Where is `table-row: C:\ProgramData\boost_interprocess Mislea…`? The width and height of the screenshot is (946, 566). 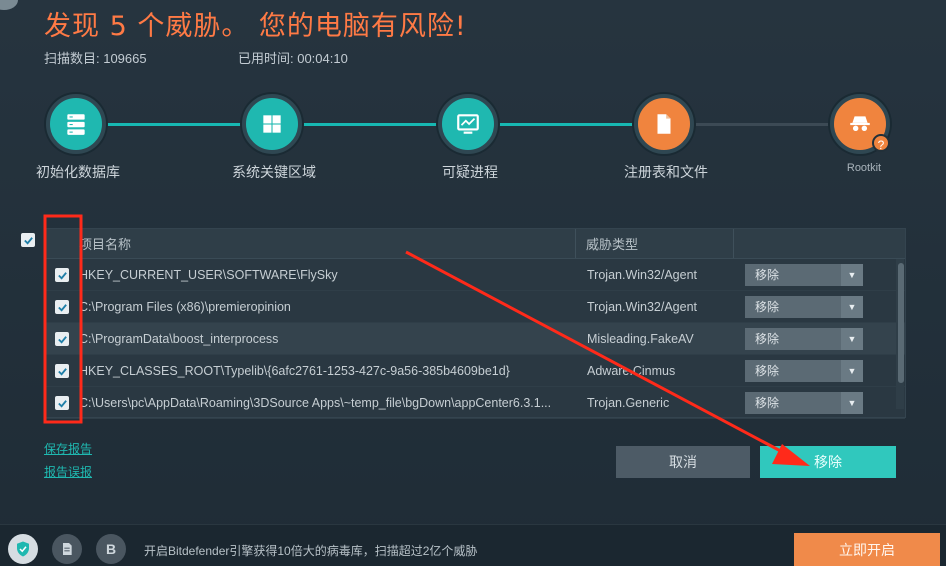
table-row: C:\ProgramData\boost_interprocess Mislea… is located at coordinates (475, 339).